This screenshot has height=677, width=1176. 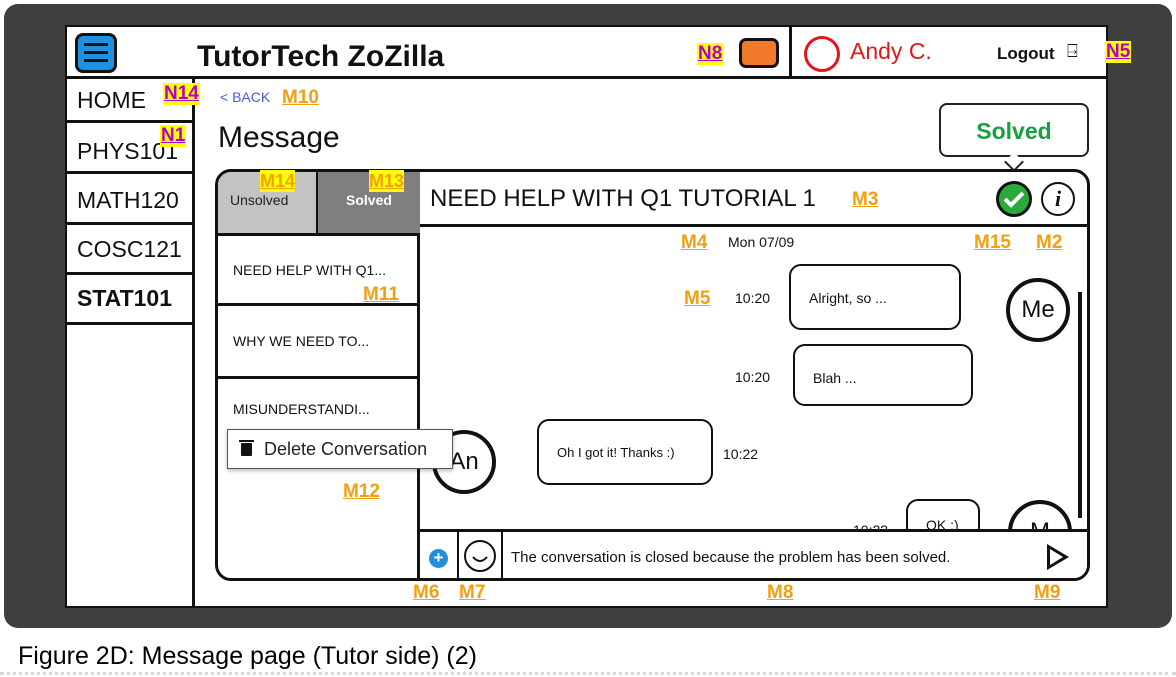 What do you see at coordinates (279, 137) in the screenshot?
I see `page-title: Message` at bounding box center [279, 137].